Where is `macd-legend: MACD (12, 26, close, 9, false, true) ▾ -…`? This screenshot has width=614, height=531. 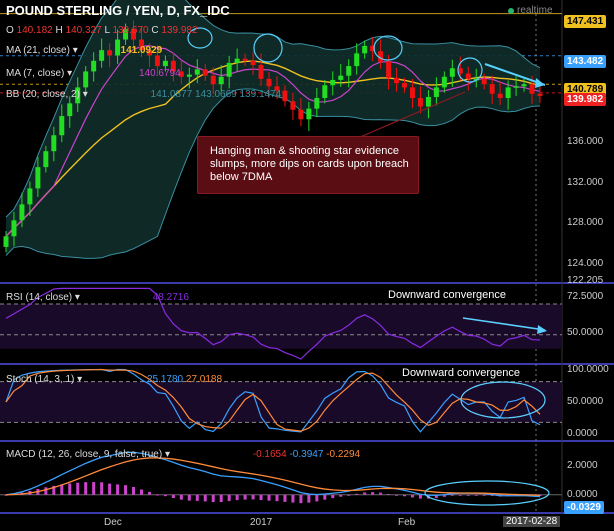
macd-legend: MACD (12, 26, close, 9, false, true) ▾ -… is located at coordinates (183, 454).